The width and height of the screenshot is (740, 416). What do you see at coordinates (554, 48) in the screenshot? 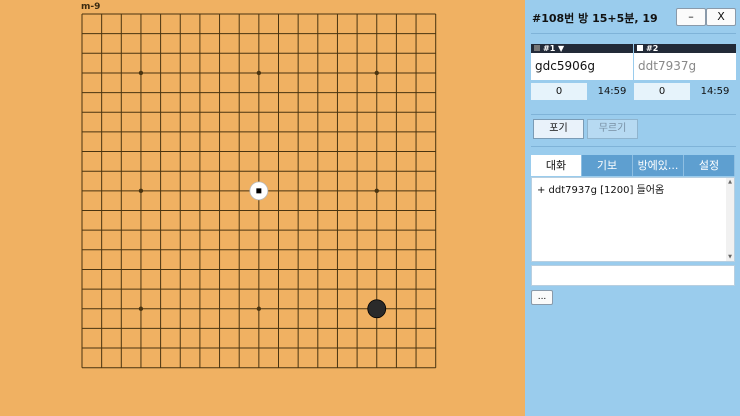
I see `player-tag: #1 ▼` at bounding box center [554, 48].